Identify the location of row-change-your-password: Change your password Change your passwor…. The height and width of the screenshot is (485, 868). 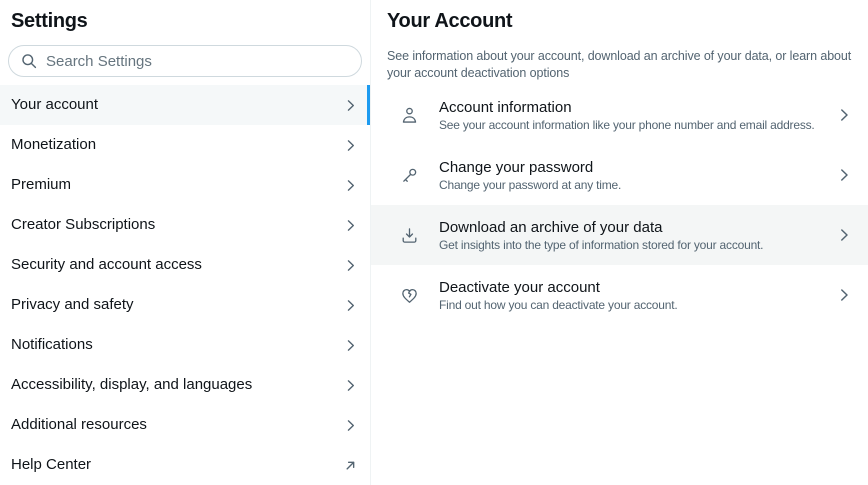
(619, 175).